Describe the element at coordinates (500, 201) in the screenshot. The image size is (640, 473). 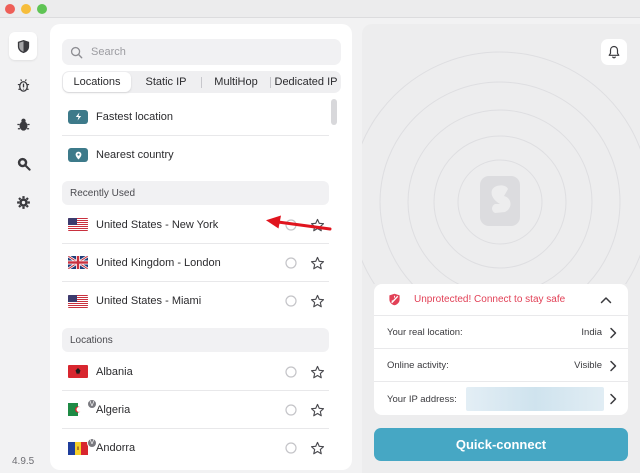
I see `surfshark-logo-icon` at that location.